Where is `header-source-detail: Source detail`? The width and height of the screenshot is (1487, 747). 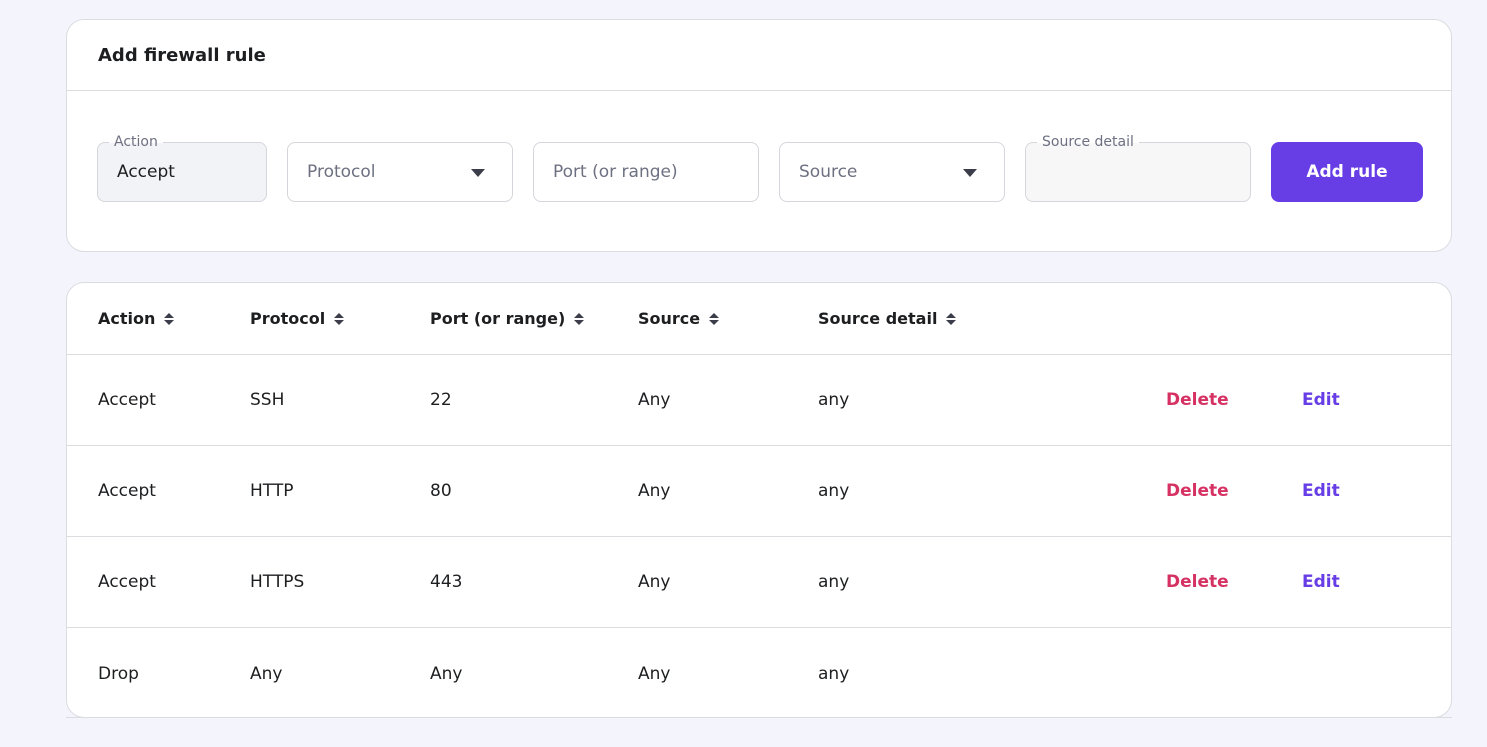
header-source-detail: Source detail is located at coordinates (887, 318).